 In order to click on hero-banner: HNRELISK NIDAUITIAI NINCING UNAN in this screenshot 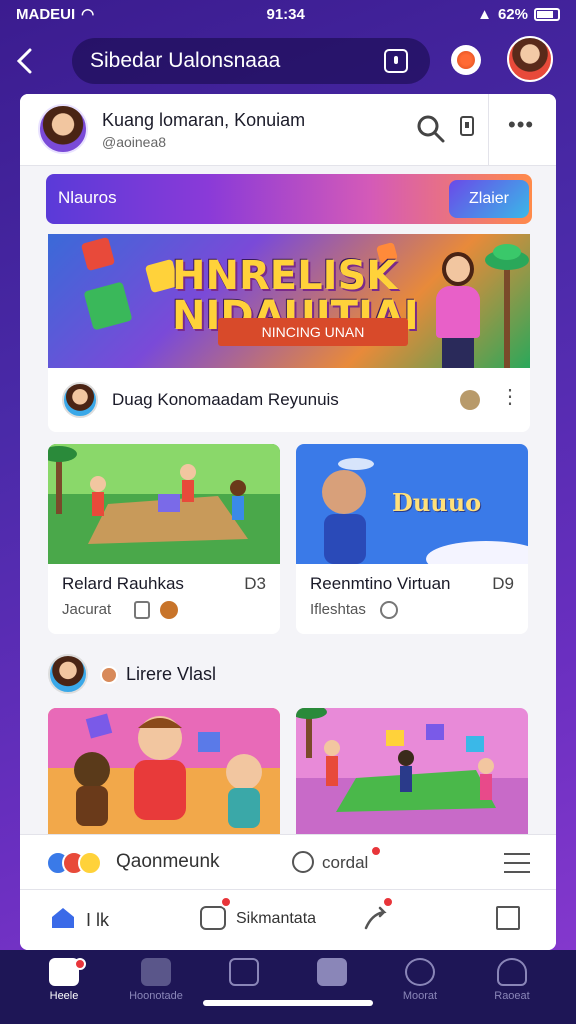, I will do `click(289, 301)`.